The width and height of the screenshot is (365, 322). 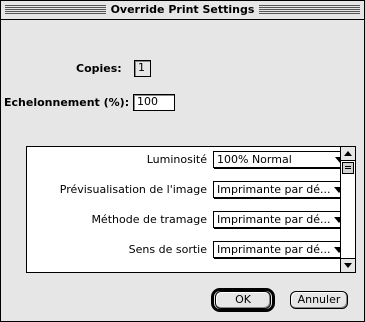 What do you see at coordinates (149, 219) in the screenshot?
I see `setting-label: Méthode de tramage` at bounding box center [149, 219].